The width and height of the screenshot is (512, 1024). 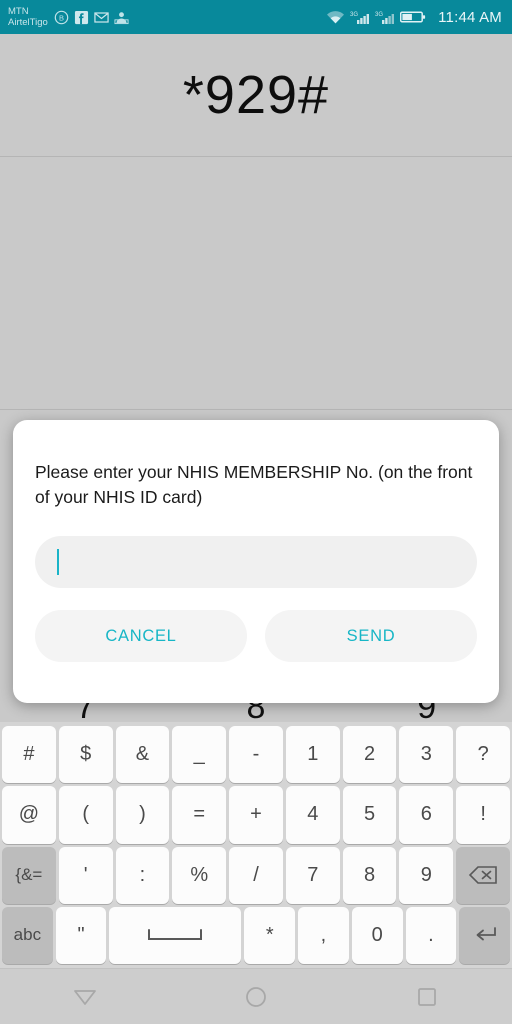 What do you see at coordinates (121, 17) in the screenshot?
I see `app-notification-icon` at bounding box center [121, 17].